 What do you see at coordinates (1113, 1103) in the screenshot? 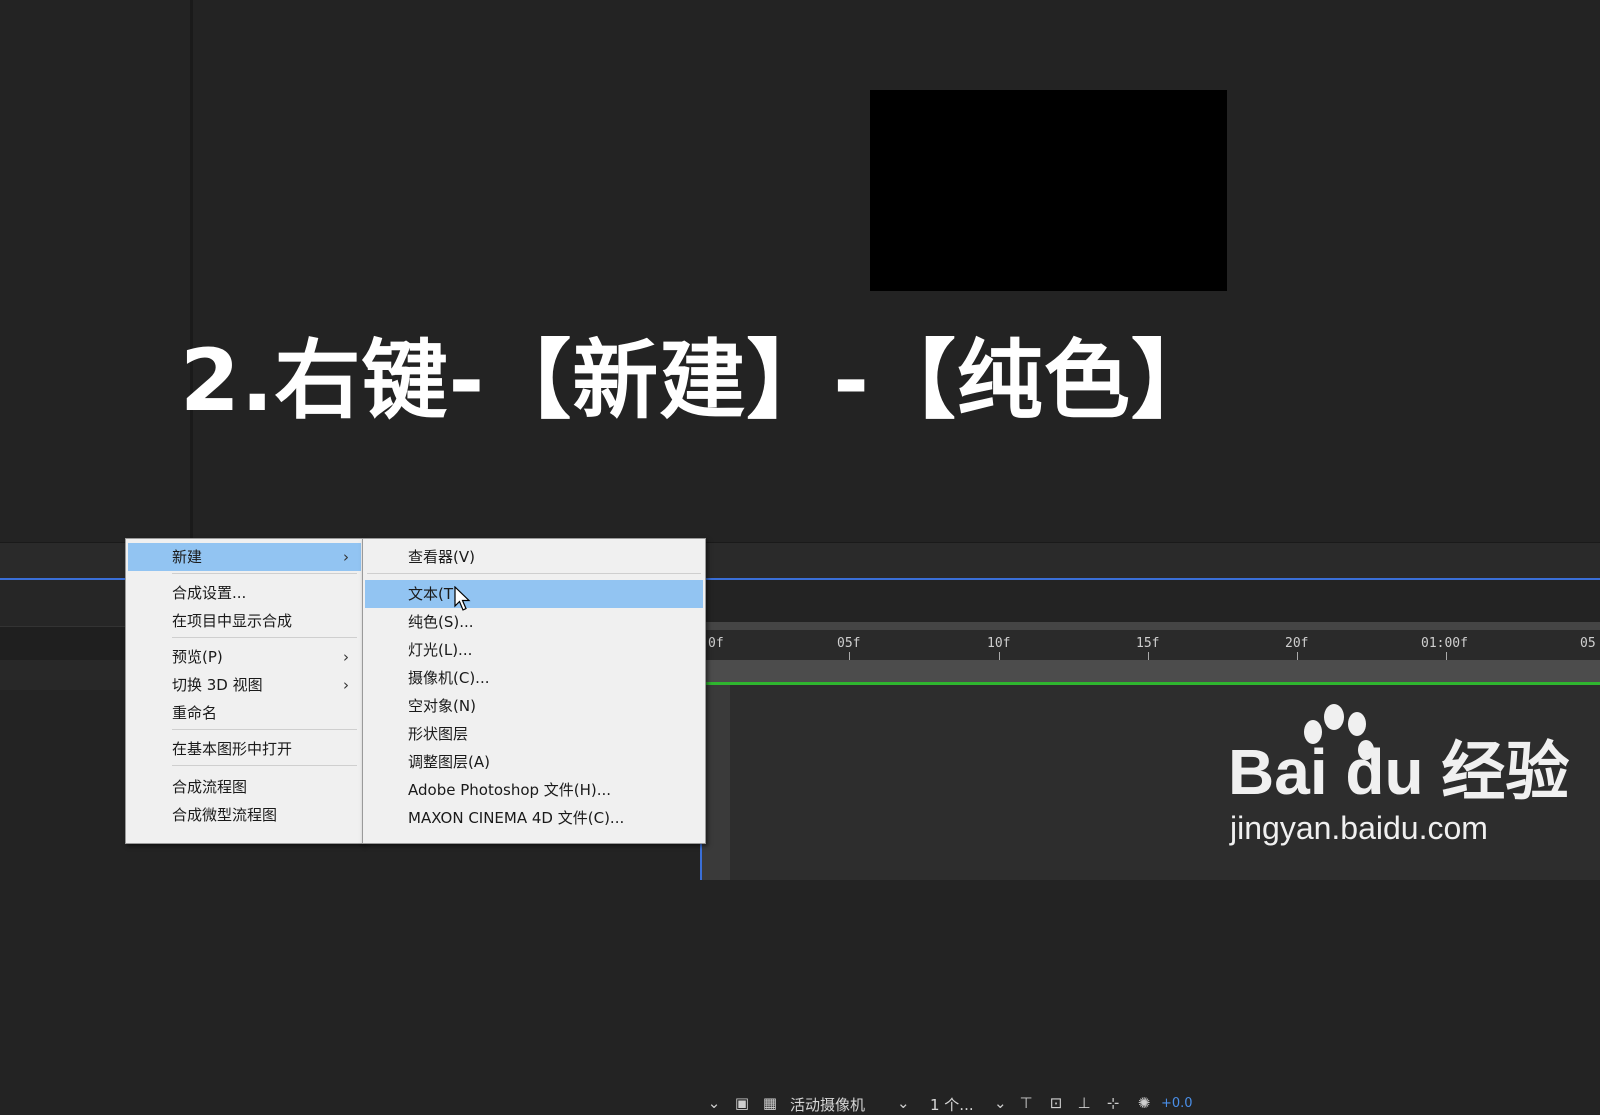
I see `flowchart-icon: ⊹` at bounding box center [1113, 1103].